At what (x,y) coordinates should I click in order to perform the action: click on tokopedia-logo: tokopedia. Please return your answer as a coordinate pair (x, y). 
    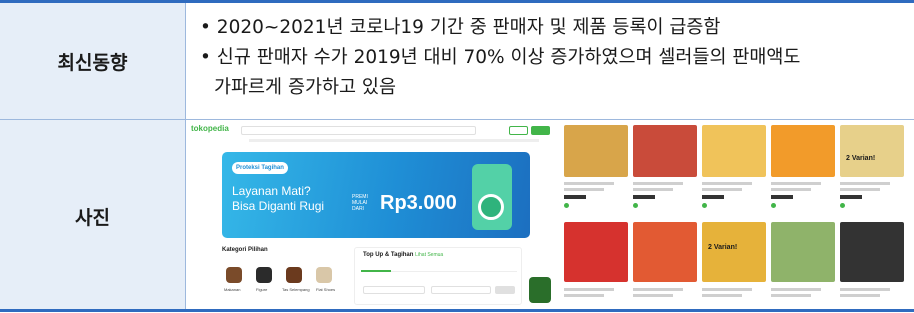
    Looking at the image, I should click on (210, 128).